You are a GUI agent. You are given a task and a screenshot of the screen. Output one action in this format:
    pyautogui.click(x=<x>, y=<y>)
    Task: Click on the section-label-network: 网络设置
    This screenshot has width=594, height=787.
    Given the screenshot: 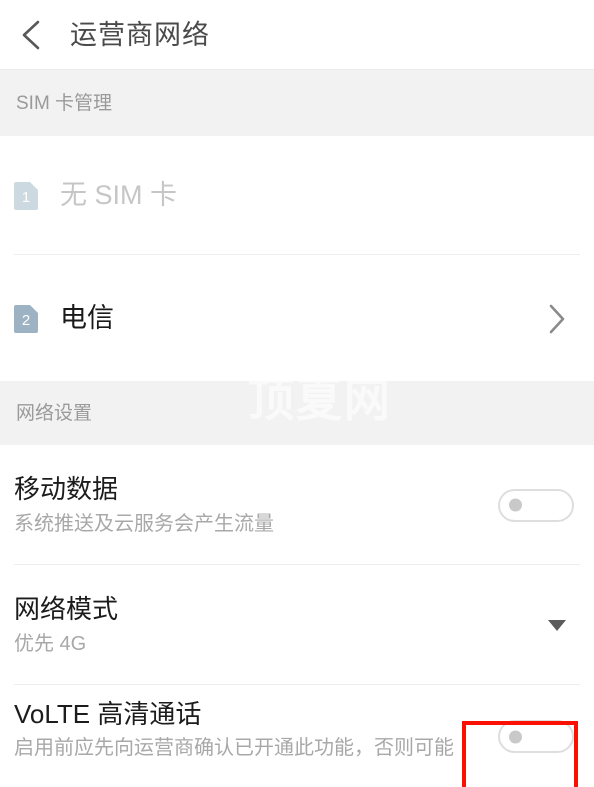 What is the action you would take?
    pyautogui.click(x=54, y=413)
    